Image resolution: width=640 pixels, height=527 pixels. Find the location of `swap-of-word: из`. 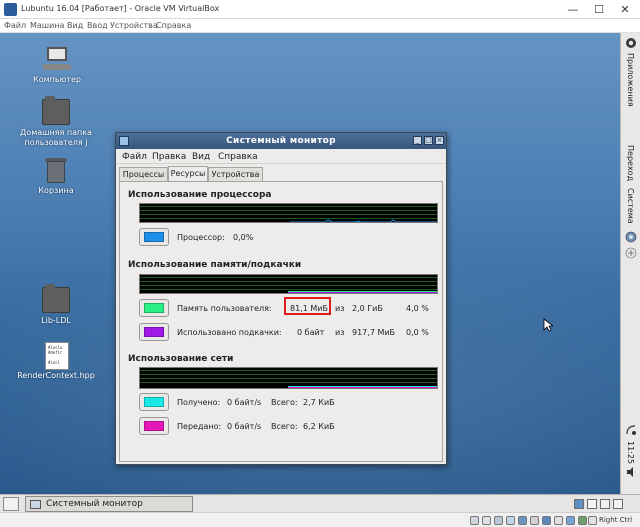

swap-of-word: из is located at coordinates (340, 332).